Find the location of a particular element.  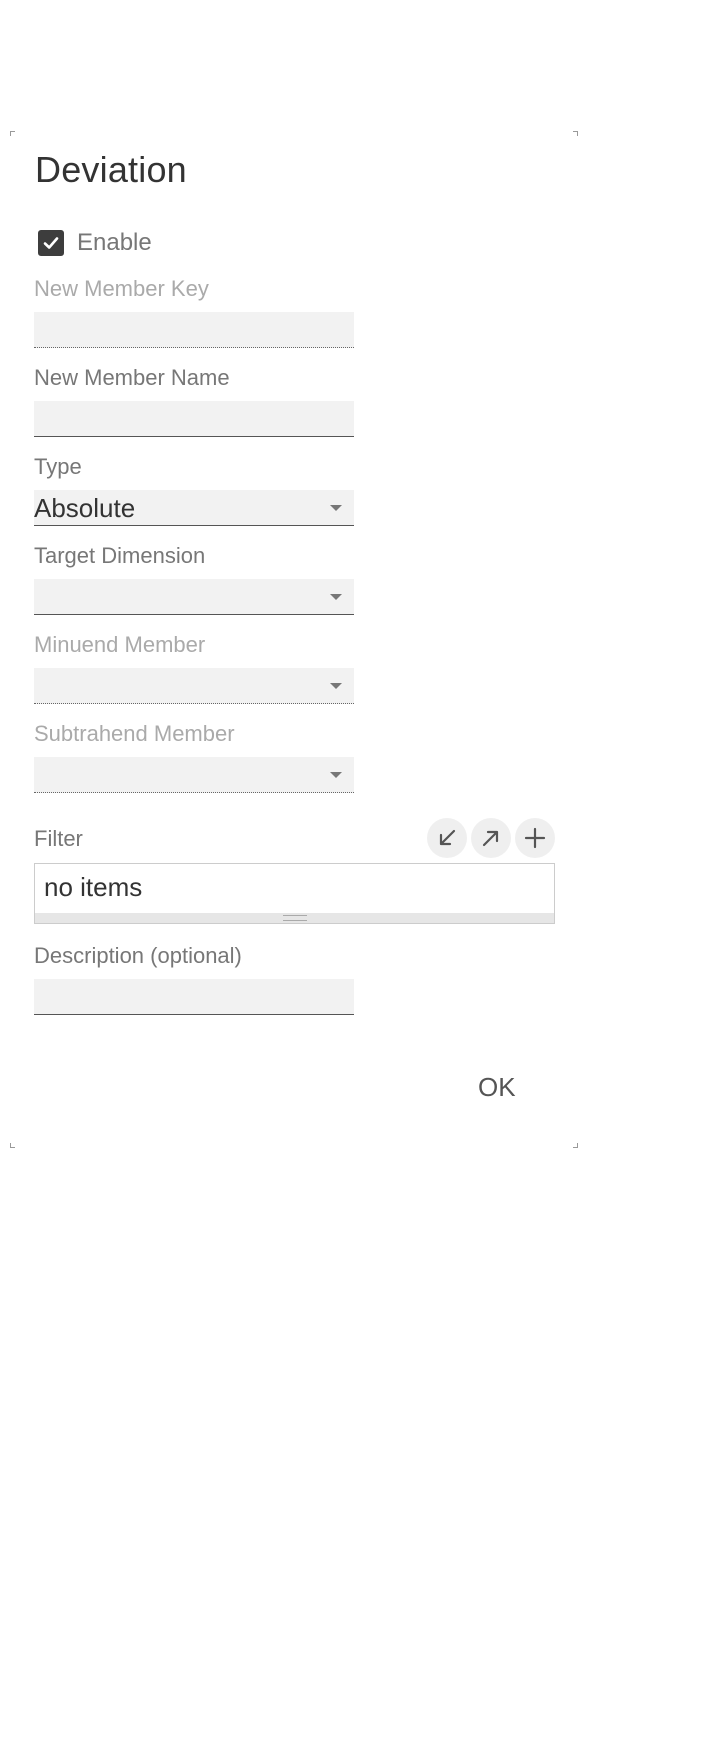

dialog-corner-top-left is located at coordinates (12, 133).